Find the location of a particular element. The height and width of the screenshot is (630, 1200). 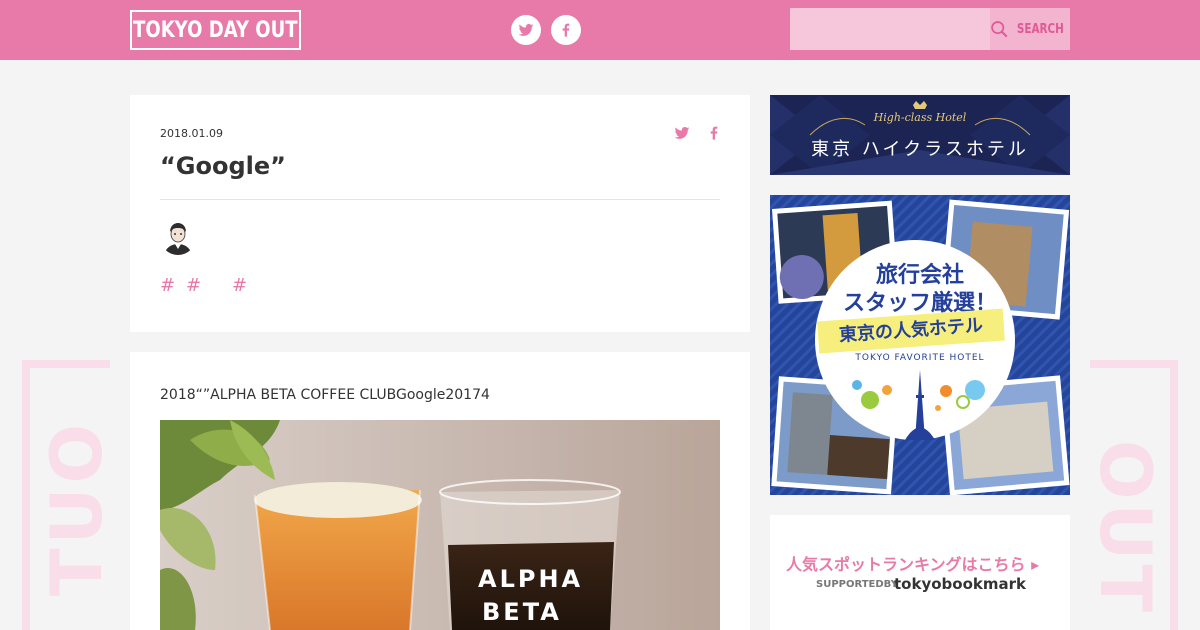

article-title: “Google” is located at coordinates (223, 166).